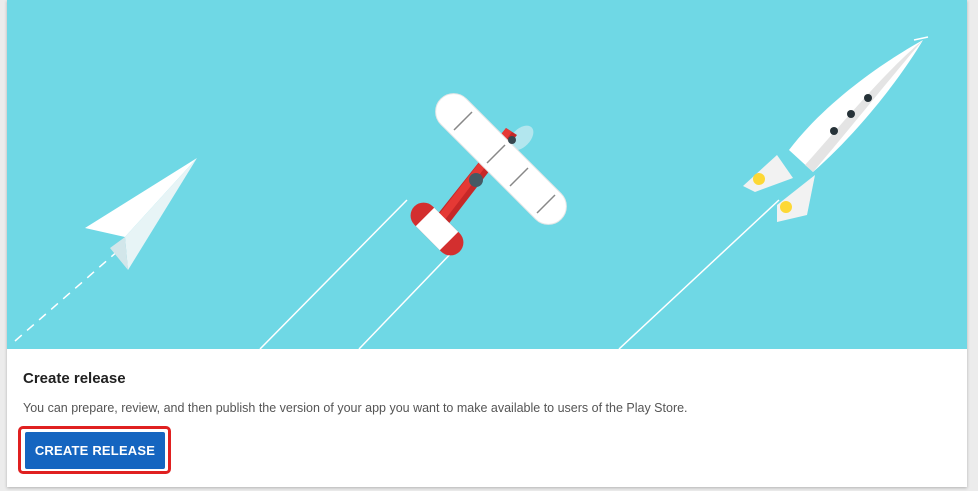 The image size is (978, 491). What do you see at coordinates (74, 378) in the screenshot?
I see `card-title: Create release` at bounding box center [74, 378].